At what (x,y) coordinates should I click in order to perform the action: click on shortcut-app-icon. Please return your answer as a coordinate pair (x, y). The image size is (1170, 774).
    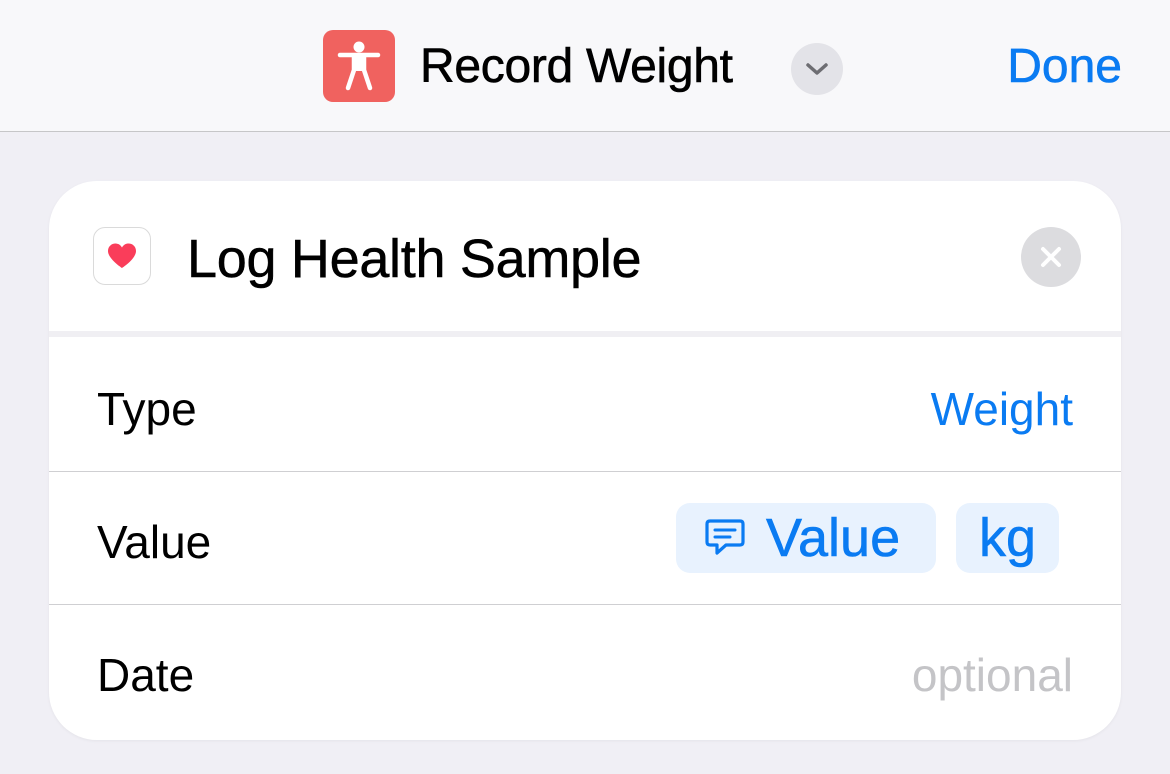
    Looking at the image, I should click on (359, 66).